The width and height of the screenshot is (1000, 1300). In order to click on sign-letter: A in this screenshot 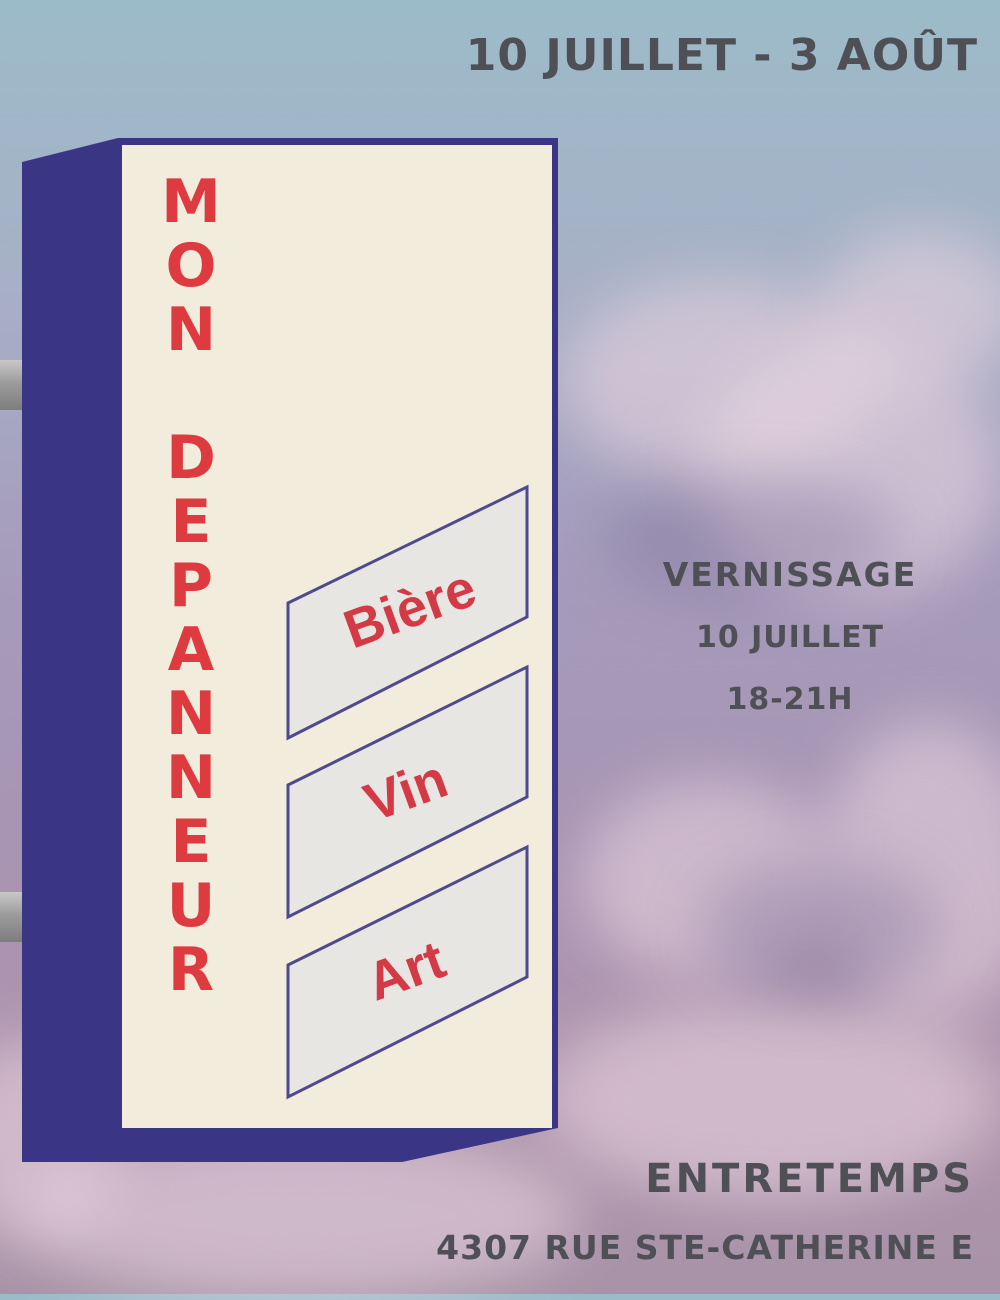, I will do `click(191, 650)`.